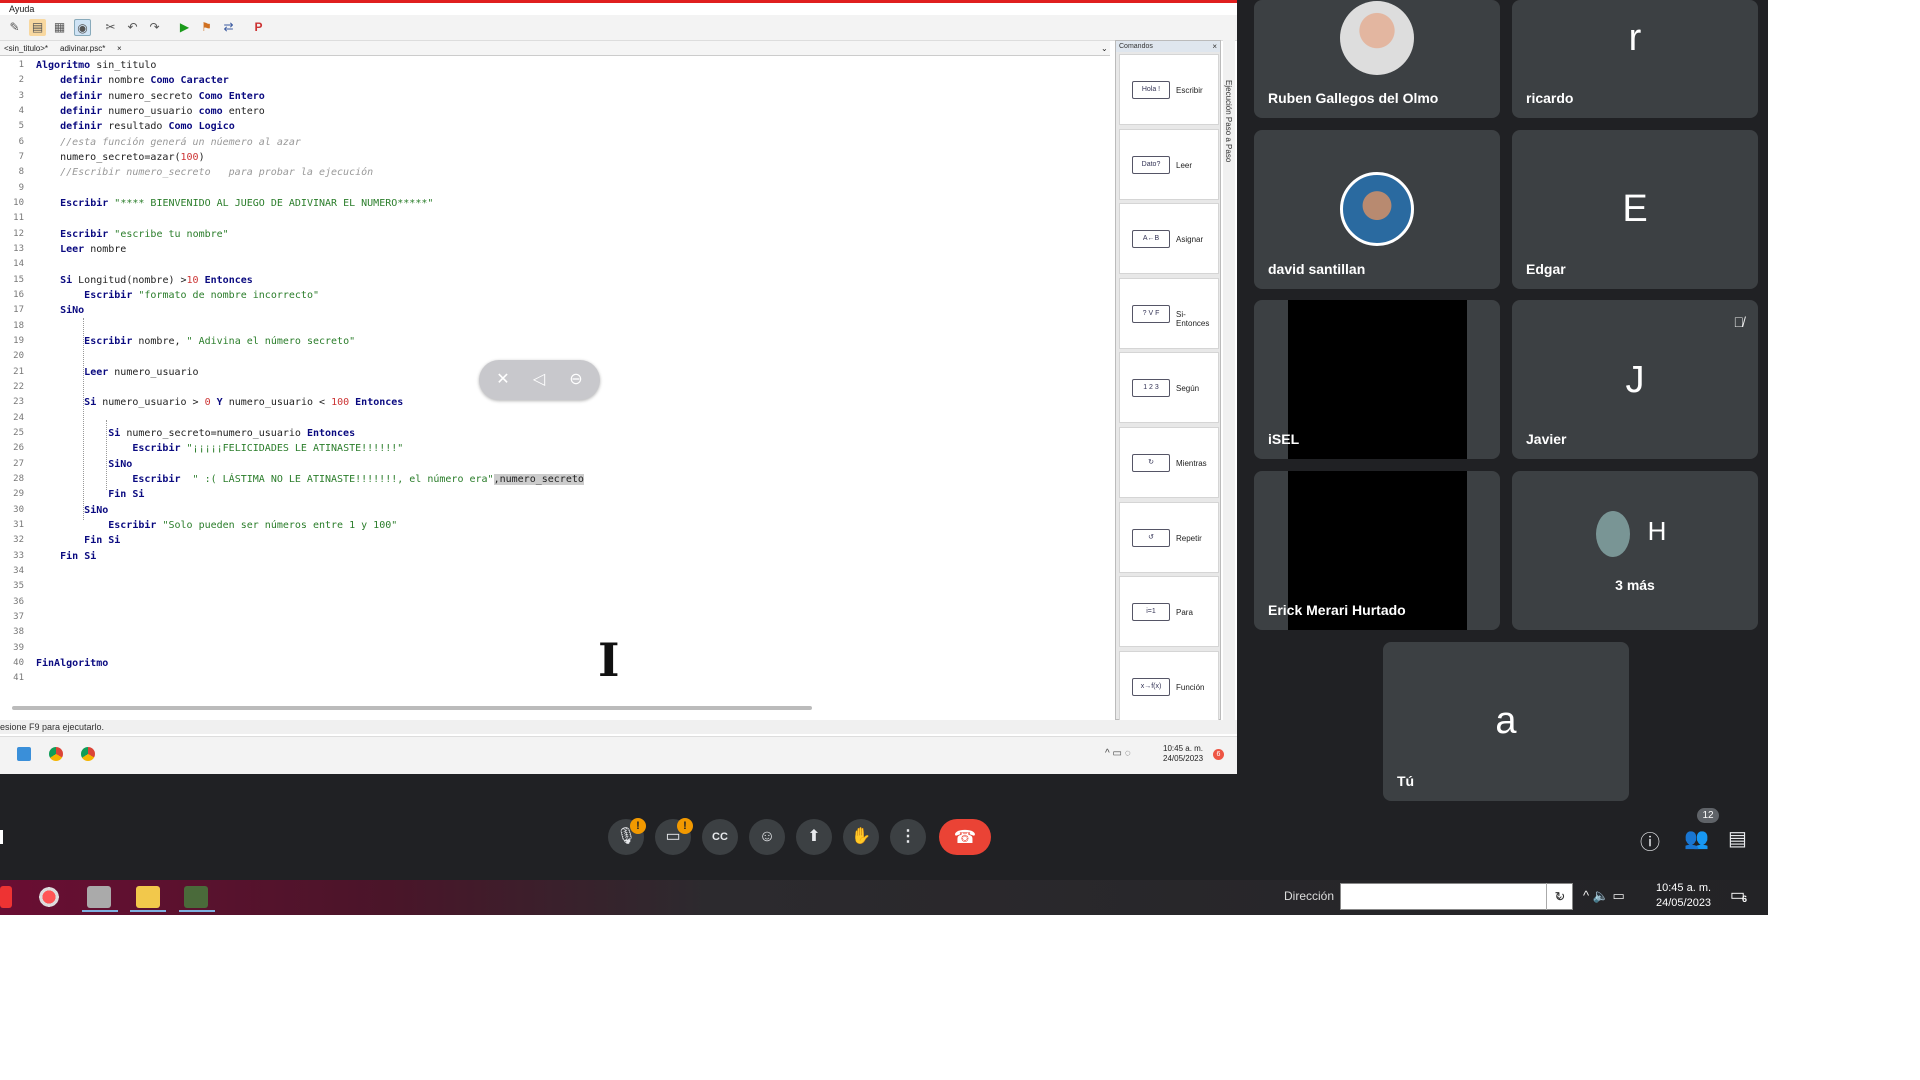  I want to click on tabs-dropdown-icon: ⌄, so click(1104, 48).